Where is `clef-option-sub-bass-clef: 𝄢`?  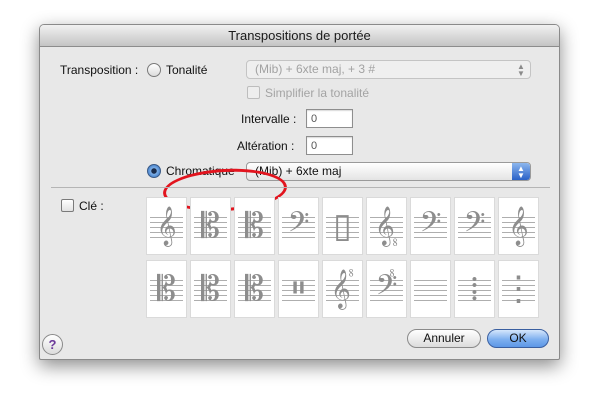
clef-option-sub-bass-clef: 𝄢 is located at coordinates (474, 226).